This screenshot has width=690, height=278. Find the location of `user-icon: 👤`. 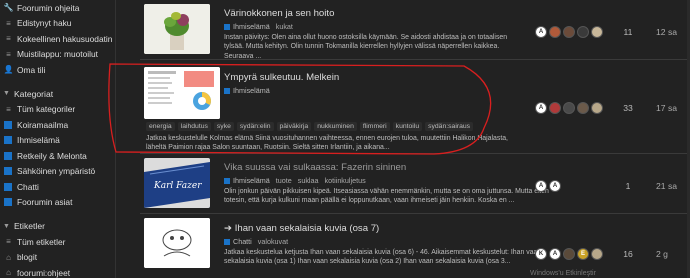

user-icon: 👤 is located at coordinates (8, 70).